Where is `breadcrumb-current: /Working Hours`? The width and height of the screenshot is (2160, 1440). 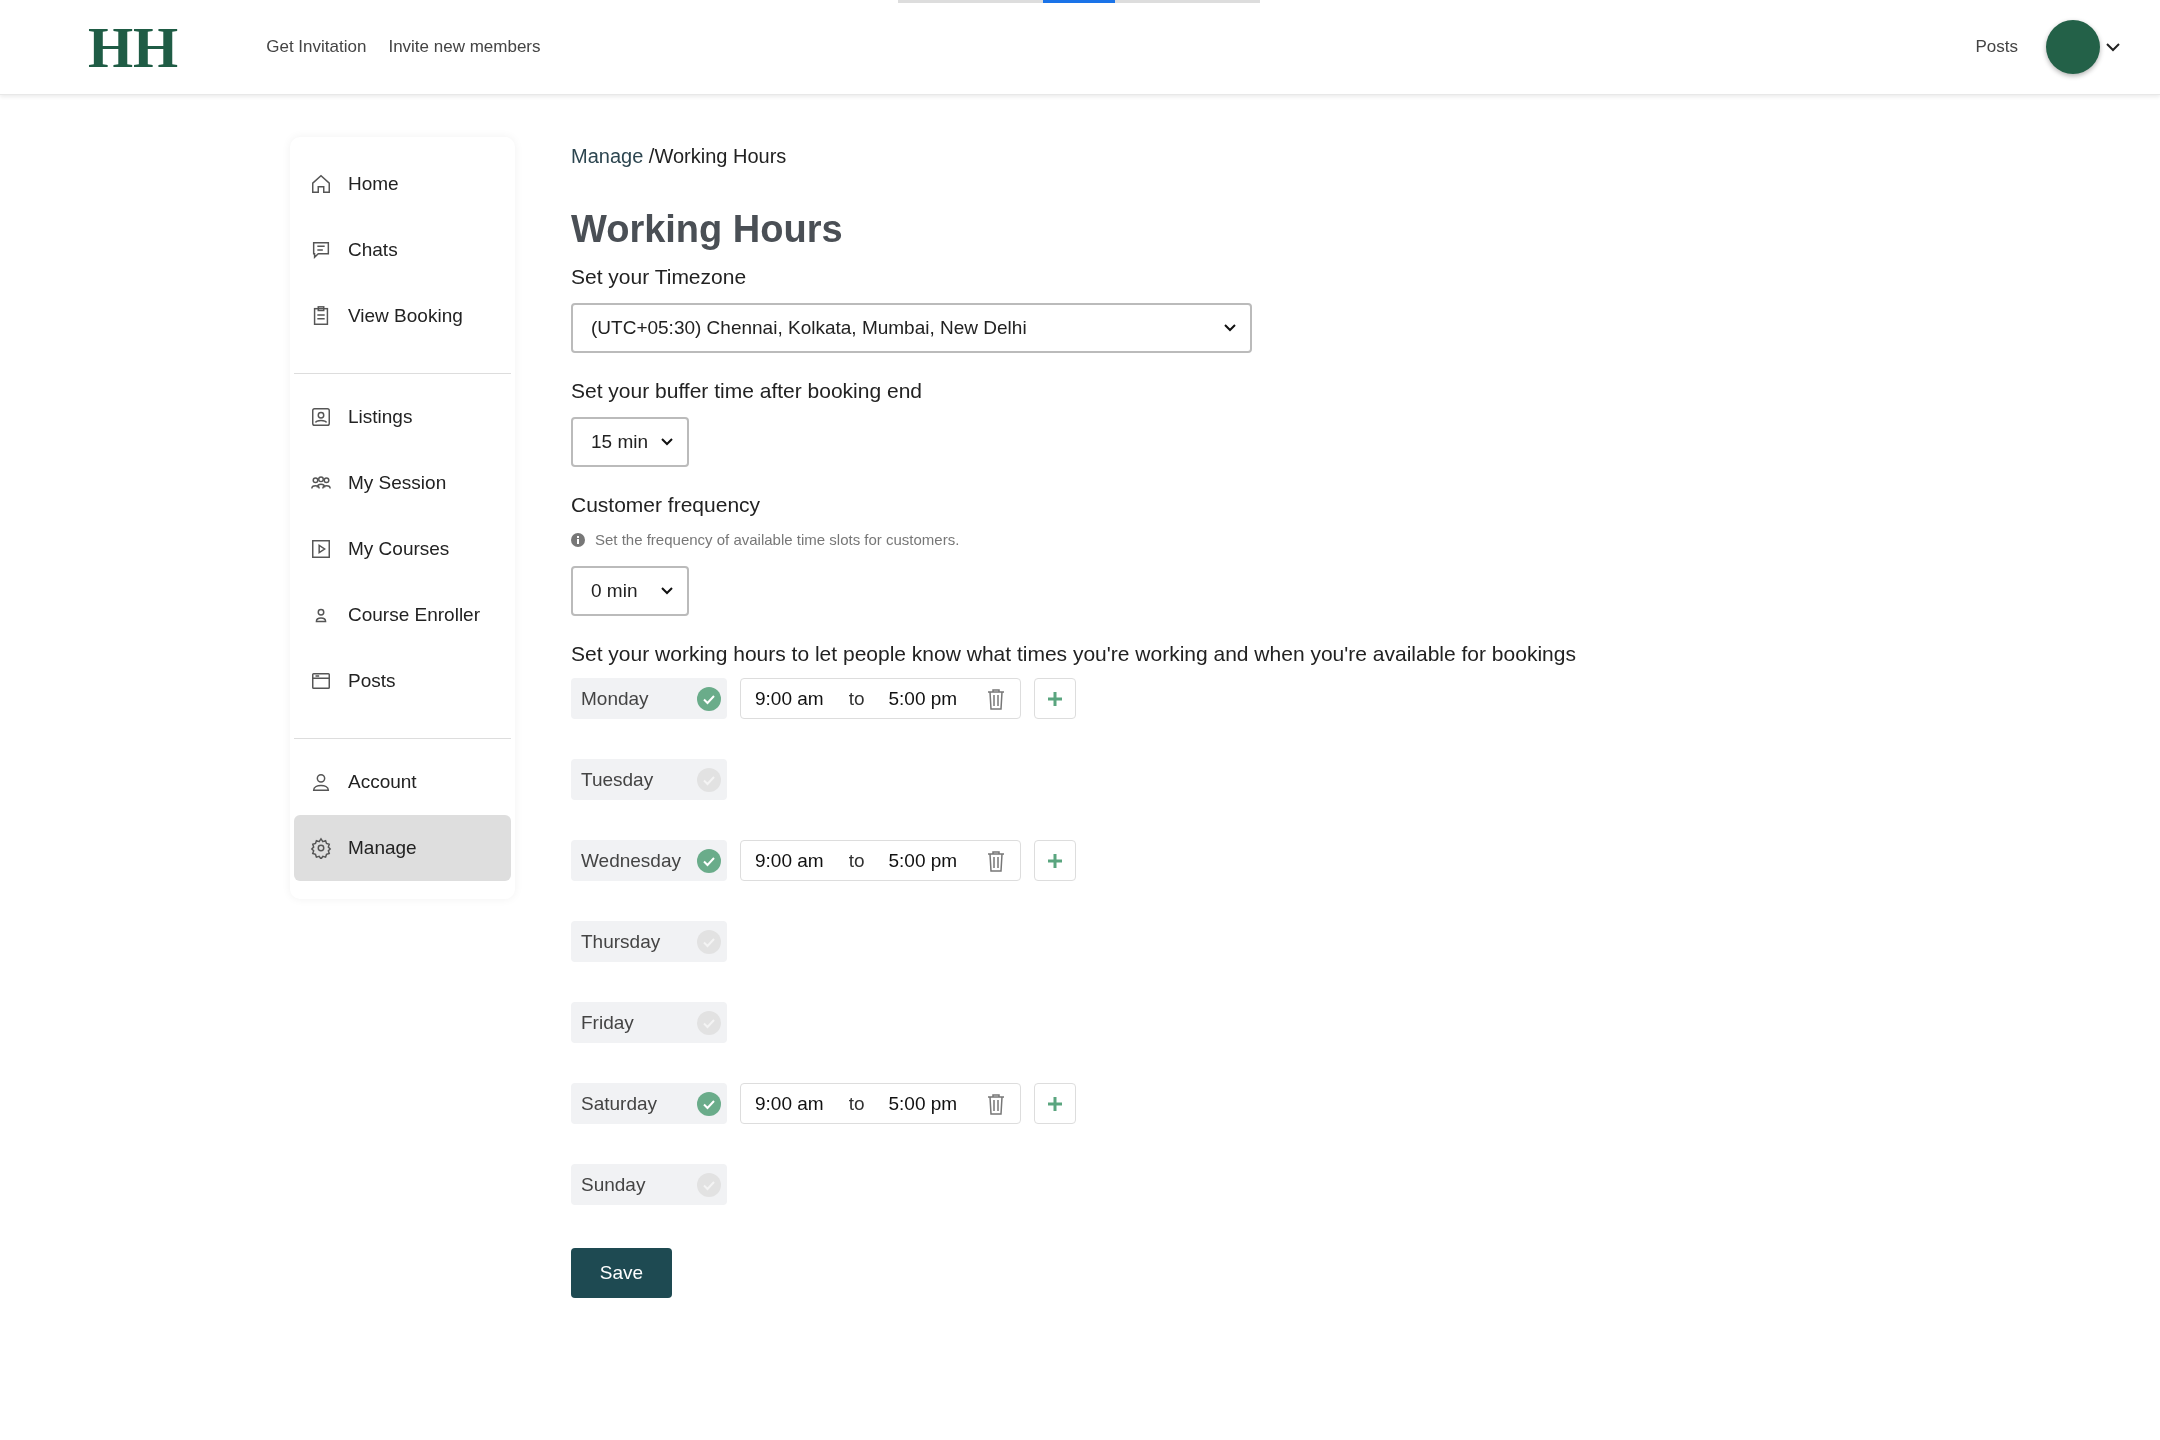 breadcrumb-current: /Working Hours is located at coordinates (717, 156).